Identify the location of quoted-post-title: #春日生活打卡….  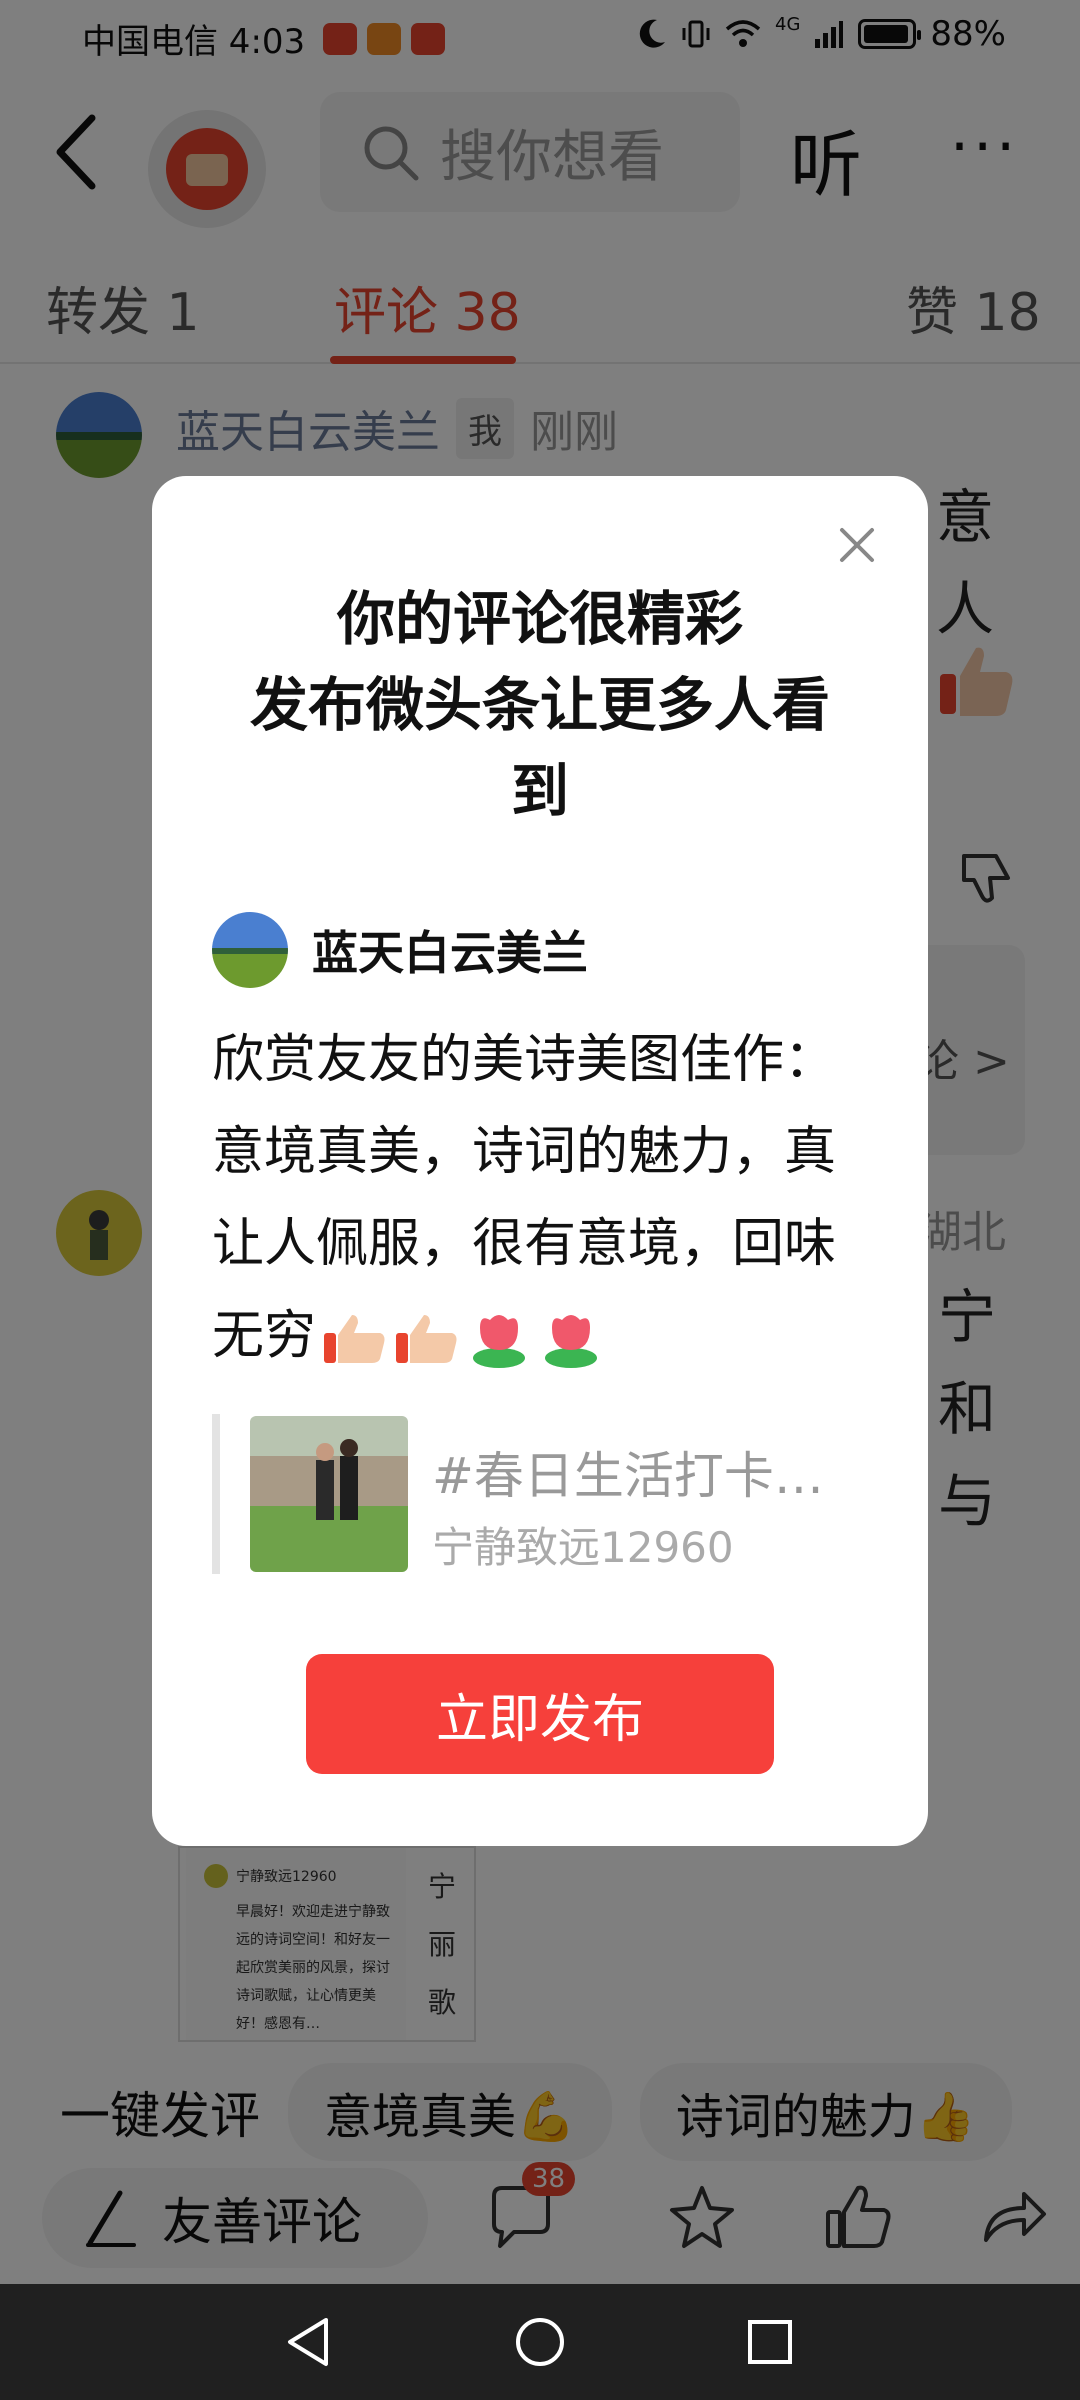
(628, 1476).